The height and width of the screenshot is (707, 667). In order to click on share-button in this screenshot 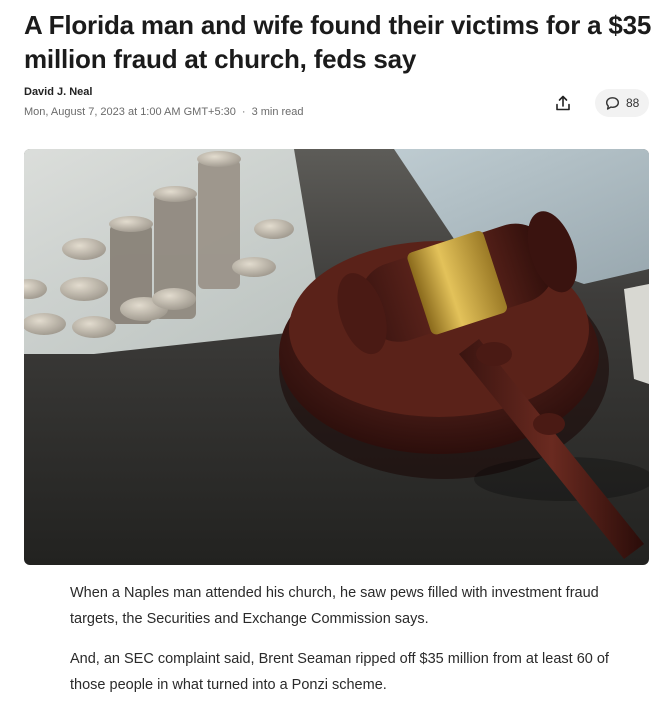, I will do `click(563, 103)`.